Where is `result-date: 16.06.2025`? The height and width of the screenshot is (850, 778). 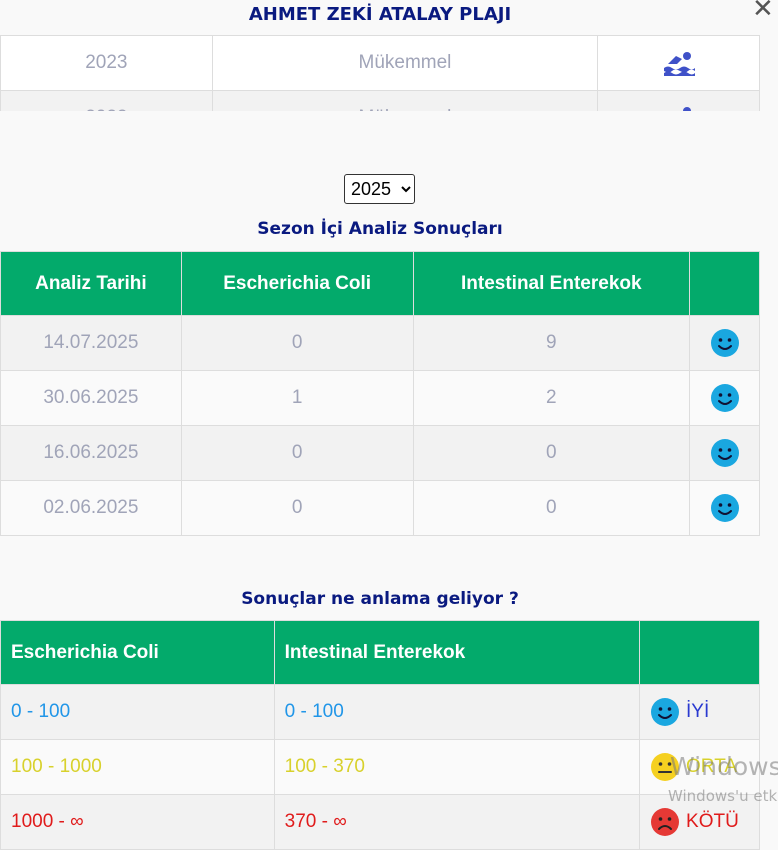
result-date: 16.06.2025 is located at coordinates (91, 453).